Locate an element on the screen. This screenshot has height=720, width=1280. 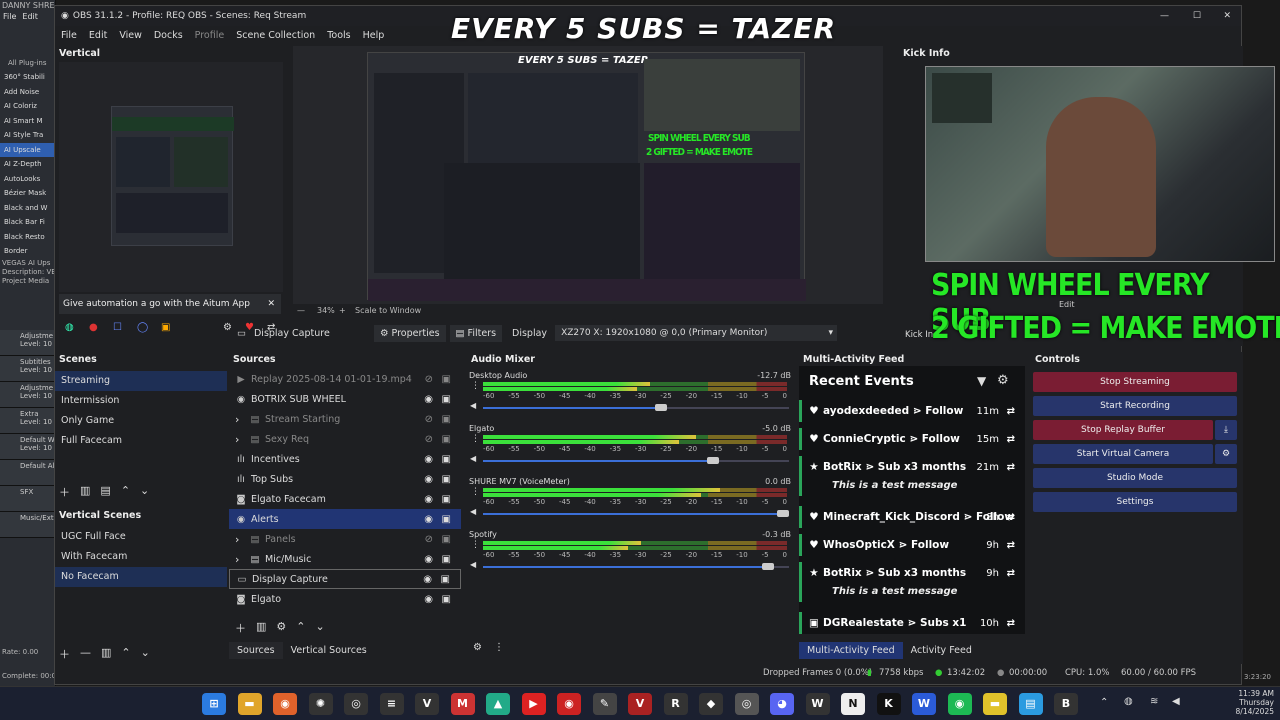
scene-item: Only Game is located at coordinates (141, 421).